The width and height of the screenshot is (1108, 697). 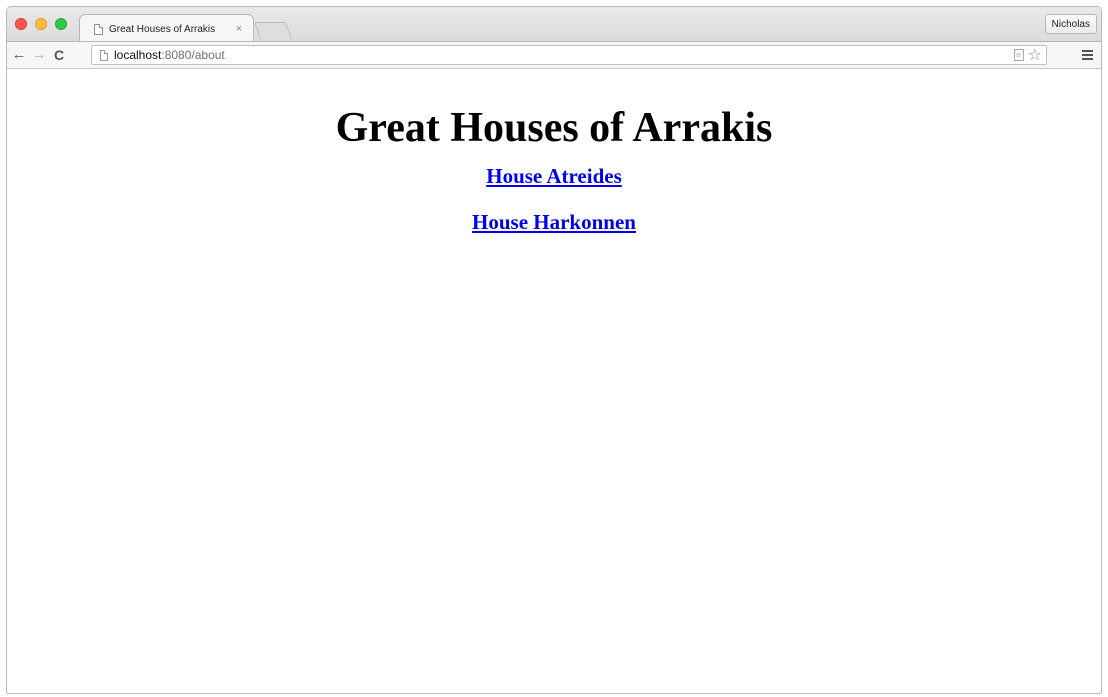 I want to click on close-icon: ×, so click(x=239, y=29).